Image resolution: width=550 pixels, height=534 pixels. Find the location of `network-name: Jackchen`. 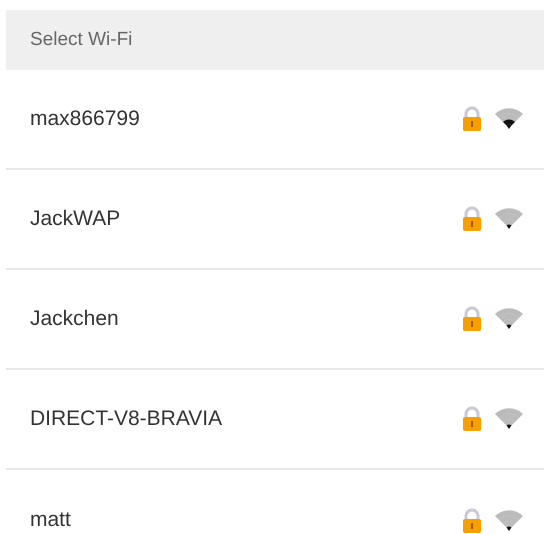

network-name: Jackchen is located at coordinates (75, 319).